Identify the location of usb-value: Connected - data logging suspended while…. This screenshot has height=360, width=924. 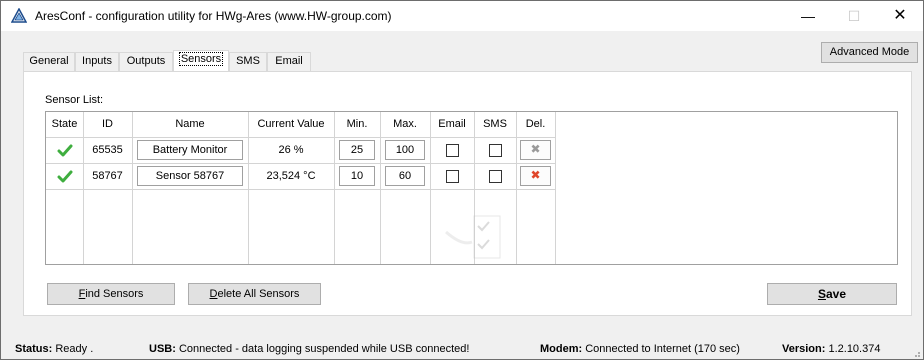
(324, 349).